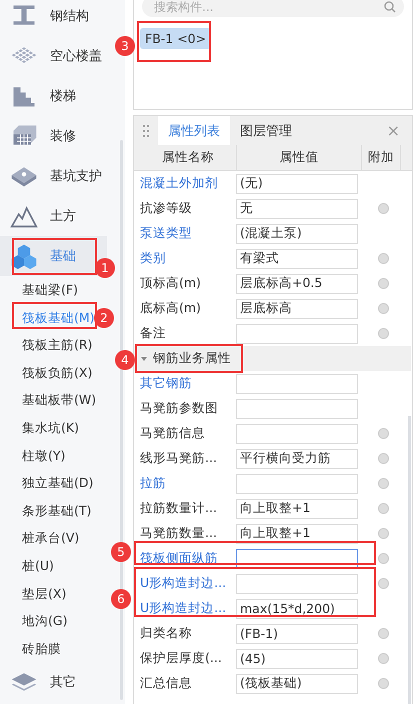  Describe the element at coordinates (297, 458) in the screenshot. I see `property-value-field: 平行横向受力筋` at that location.